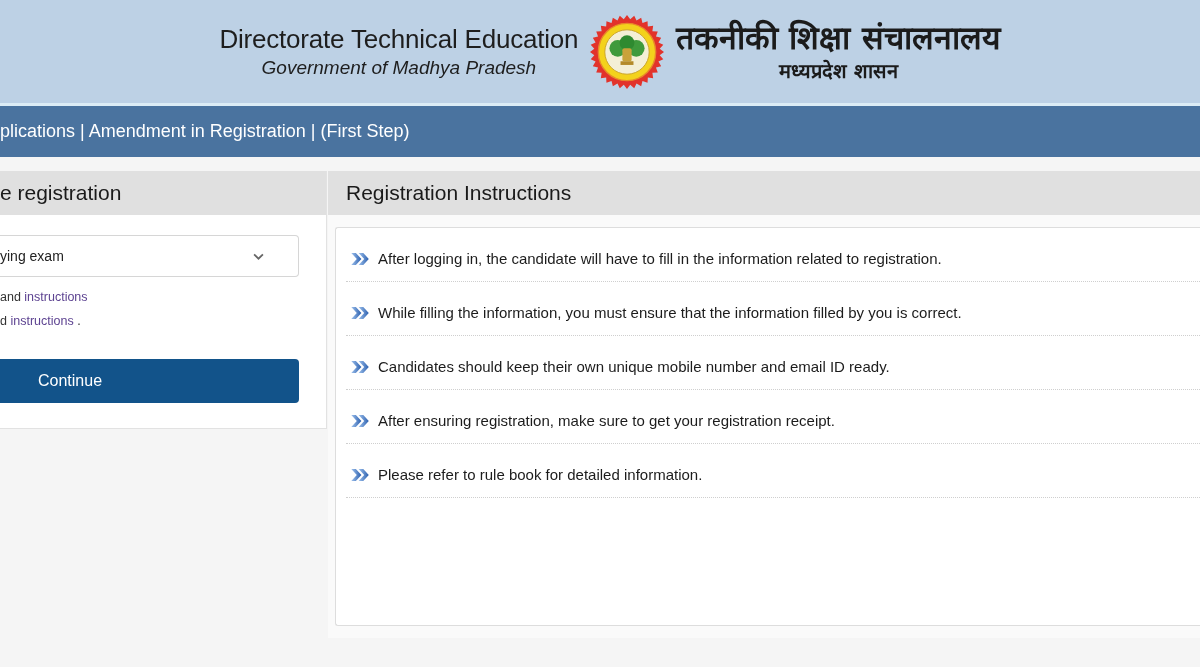 This screenshot has height=667, width=1200. I want to click on instruction-text: Candidates should keep their own unique mobile number and email ID ready., so click(634, 367).